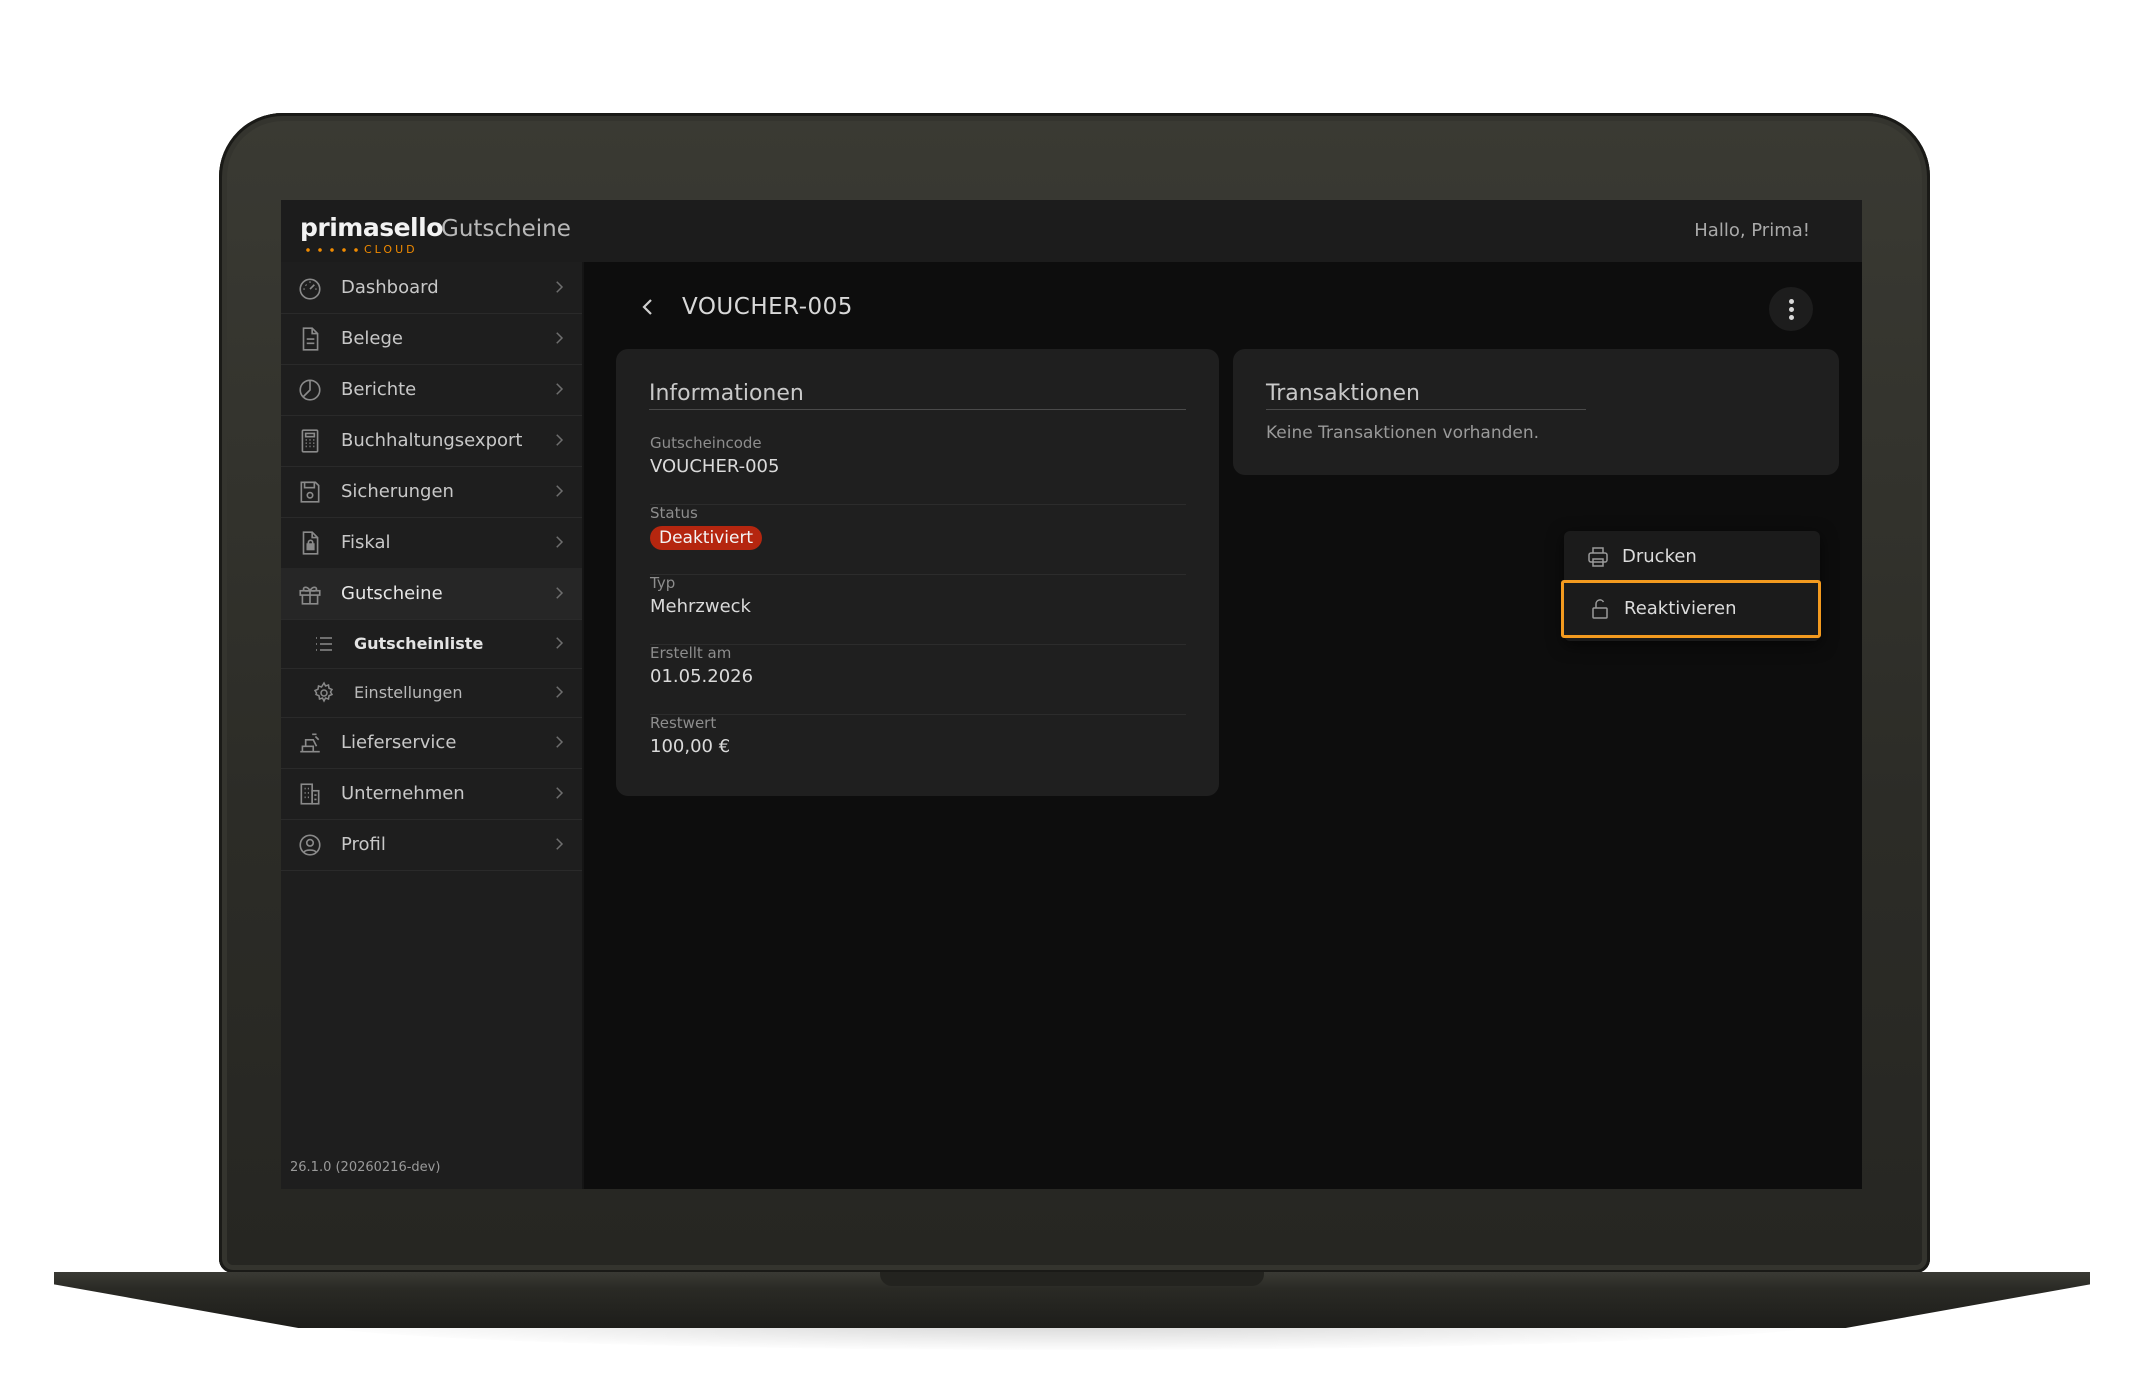 This screenshot has height=1382, width=2143. Describe the element at coordinates (674, 513) in the screenshot. I see `field-label: Status` at that location.